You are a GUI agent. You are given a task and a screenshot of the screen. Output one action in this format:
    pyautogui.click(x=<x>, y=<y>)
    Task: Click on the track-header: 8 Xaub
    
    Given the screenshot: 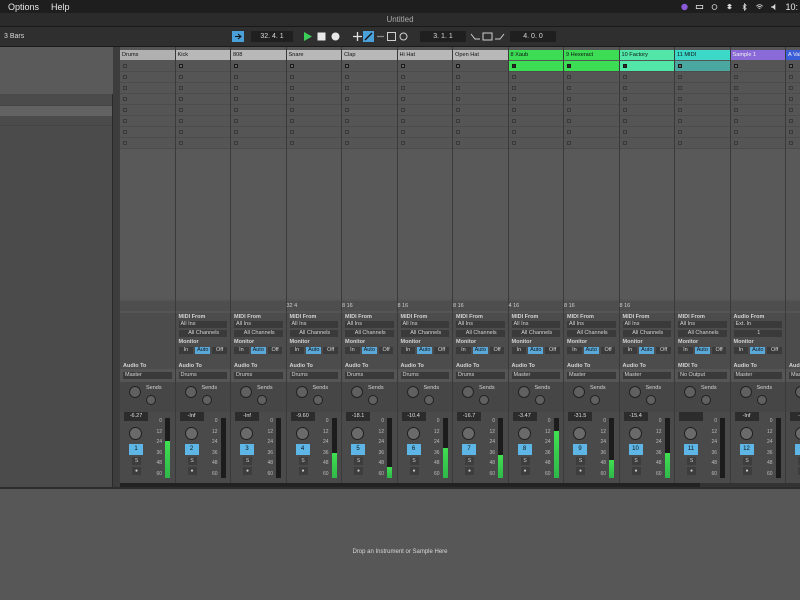 What is the action you would take?
    pyautogui.click(x=535, y=55)
    